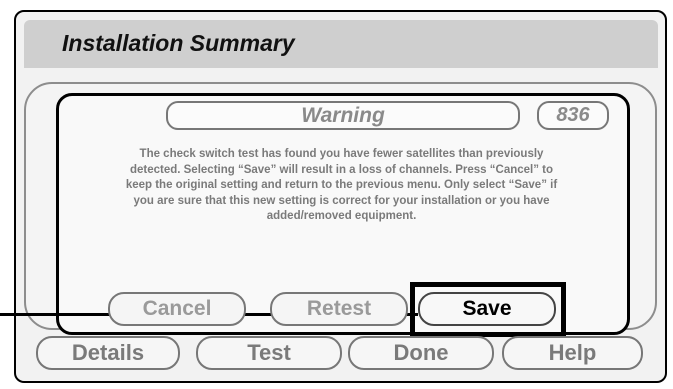  What do you see at coordinates (108, 353) in the screenshot?
I see `details-button: Details` at bounding box center [108, 353].